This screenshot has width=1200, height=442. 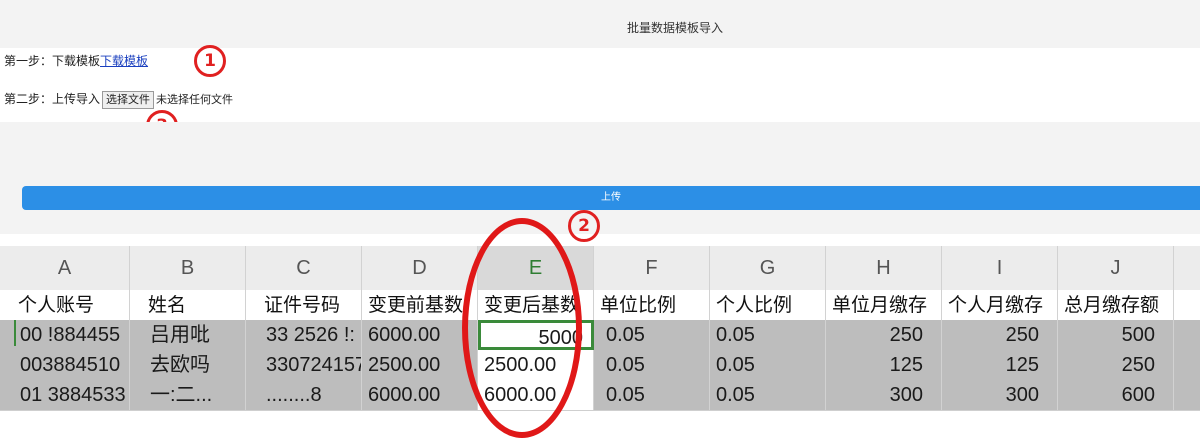 I want to click on column-header-i: I, so click(x=1000, y=268).